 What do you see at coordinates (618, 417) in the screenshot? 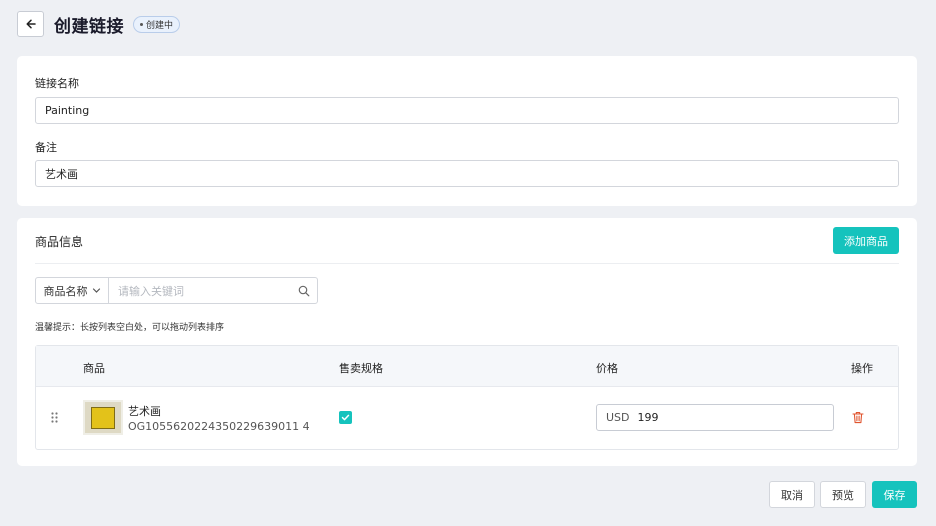
I see `price-currency: USD` at bounding box center [618, 417].